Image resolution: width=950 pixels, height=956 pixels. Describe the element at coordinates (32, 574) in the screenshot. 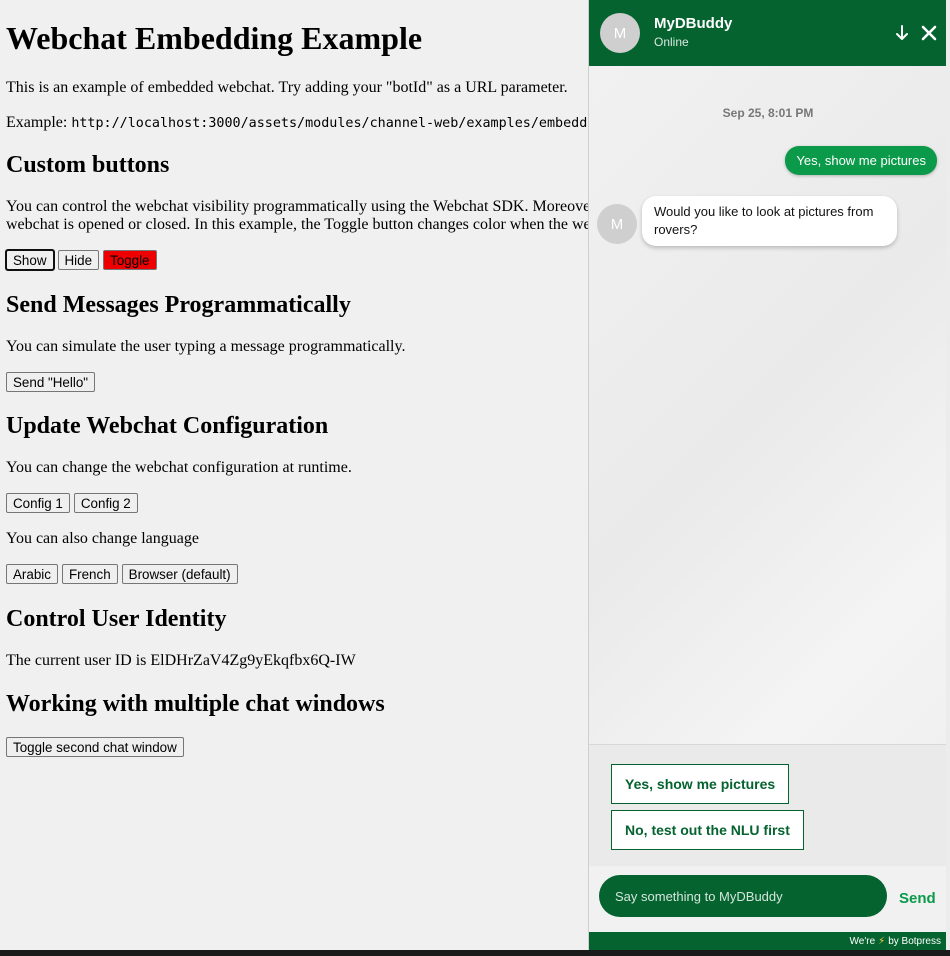

I see `arabic-button: Arabic` at that location.